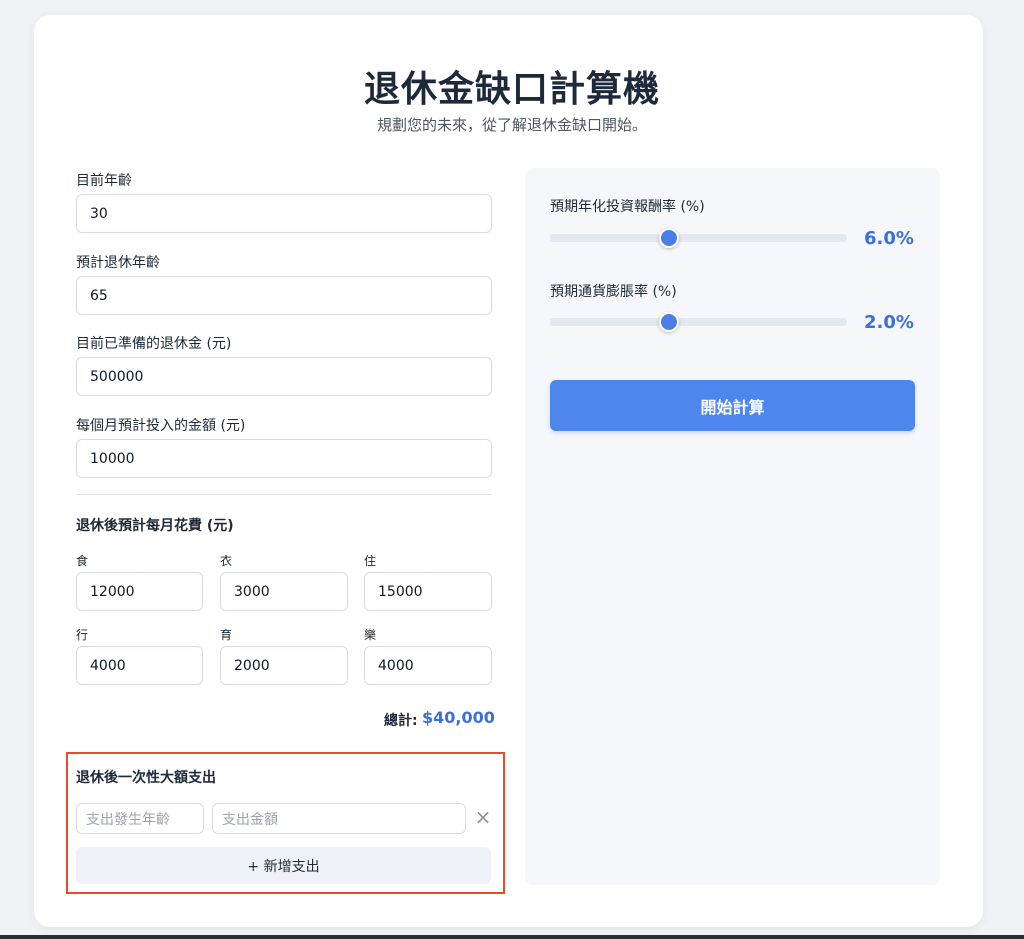 This screenshot has height=939, width=1024. What do you see at coordinates (82, 635) in the screenshot?
I see `expense-transport-label: 行` at bounding box center [82, 635].